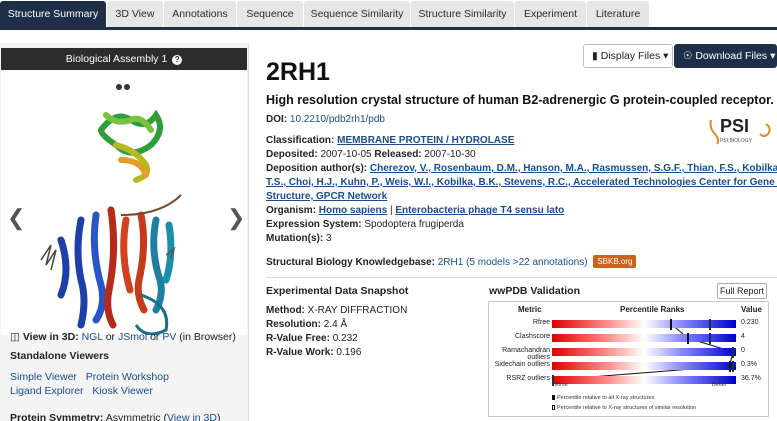 The height and width of the screenshot is (421, 777). I want to click on validation-metric-label: Sidechain outliers, so click(522, 364).